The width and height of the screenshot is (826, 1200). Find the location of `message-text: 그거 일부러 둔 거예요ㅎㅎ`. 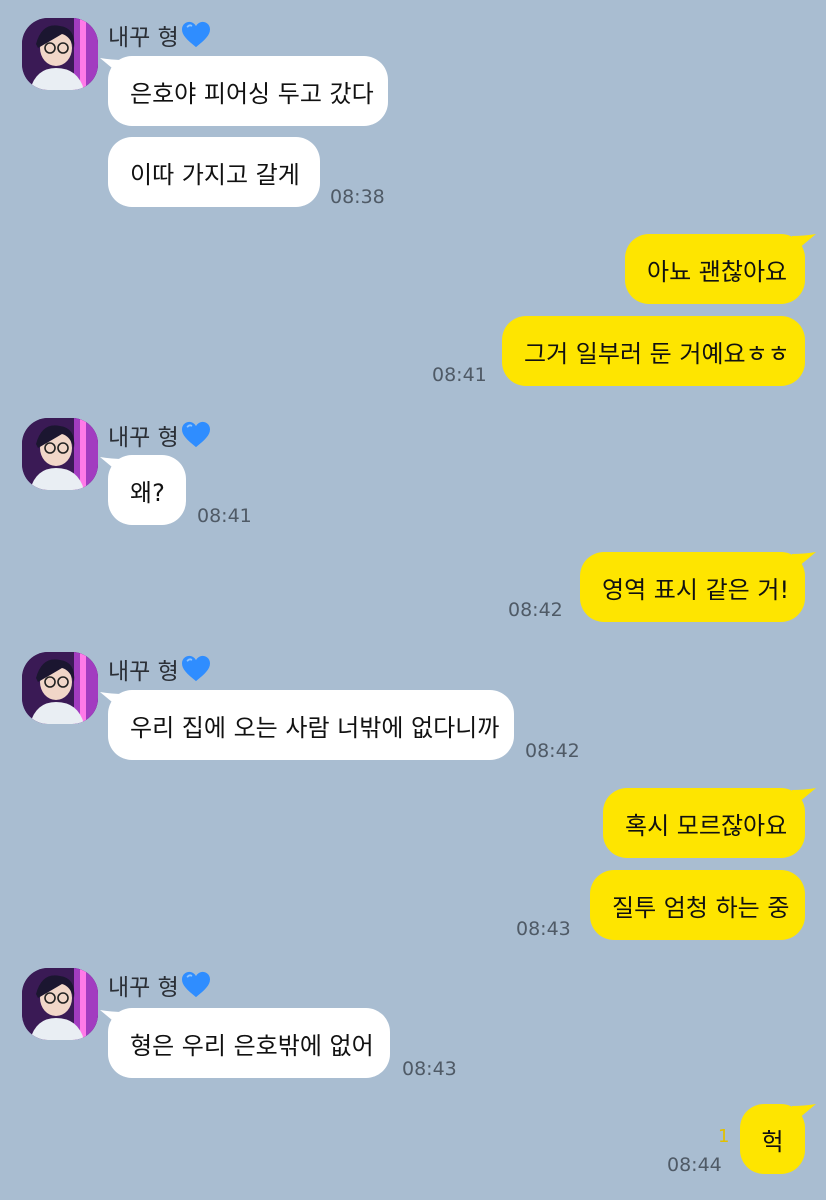

message-text: 그거 일부러 둔 거예요ㅎㅎ is located at coordinates (657, 353).